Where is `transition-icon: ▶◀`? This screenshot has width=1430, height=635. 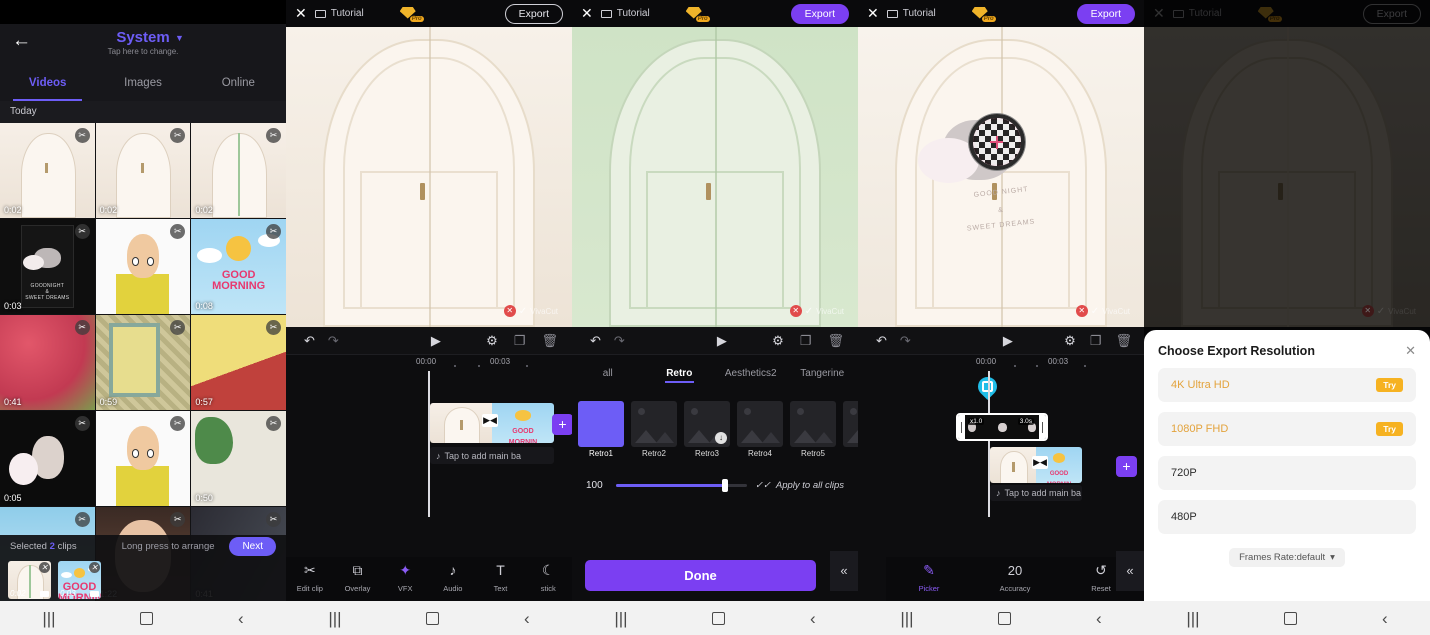 transition-icon: ▶◀ is located at coordinates (490, 420).